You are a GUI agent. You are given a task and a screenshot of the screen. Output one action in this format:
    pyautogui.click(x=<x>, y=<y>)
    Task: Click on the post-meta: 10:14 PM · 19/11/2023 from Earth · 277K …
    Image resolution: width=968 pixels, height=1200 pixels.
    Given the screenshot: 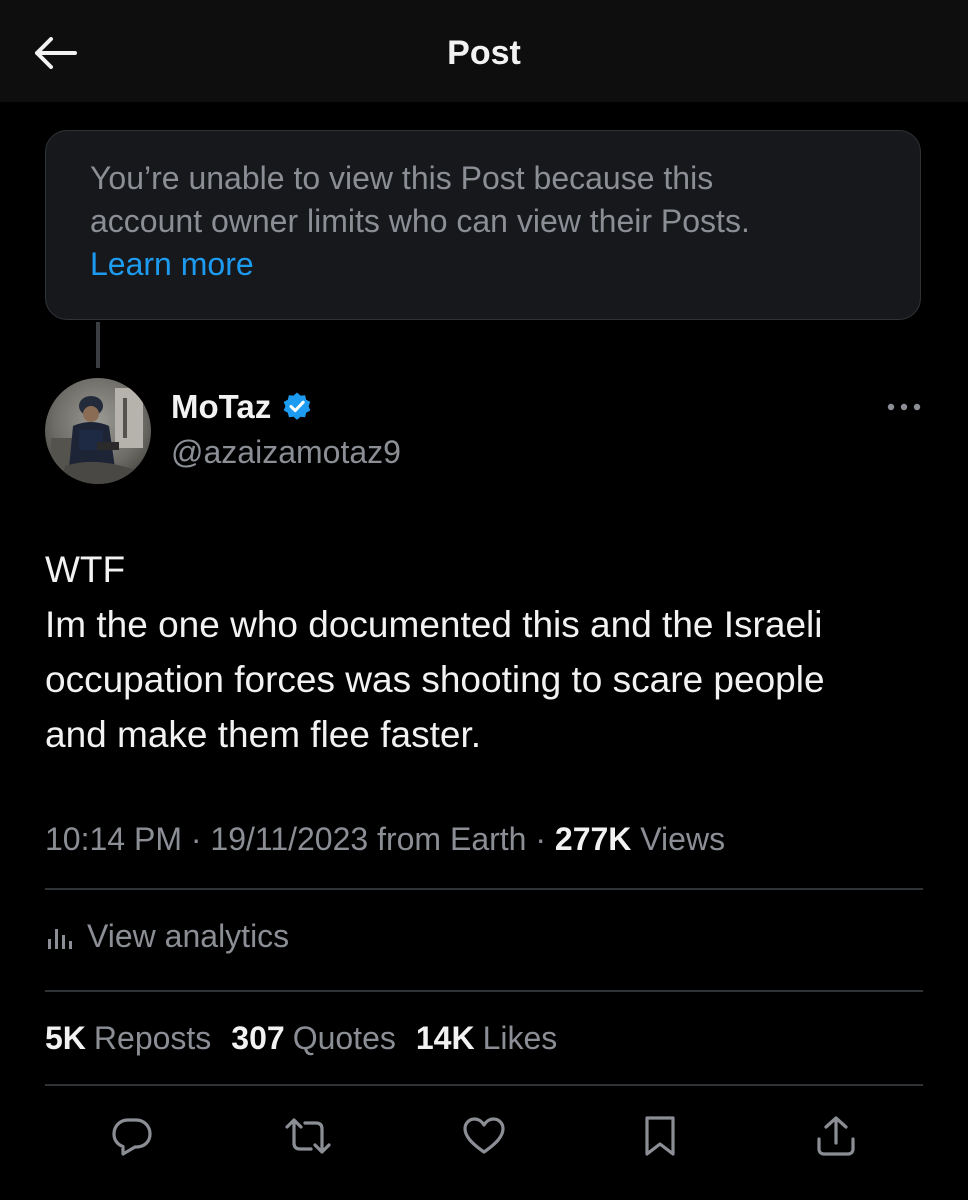 What is the action you would take?
    pyautogui.click(x=385, y=839)
    